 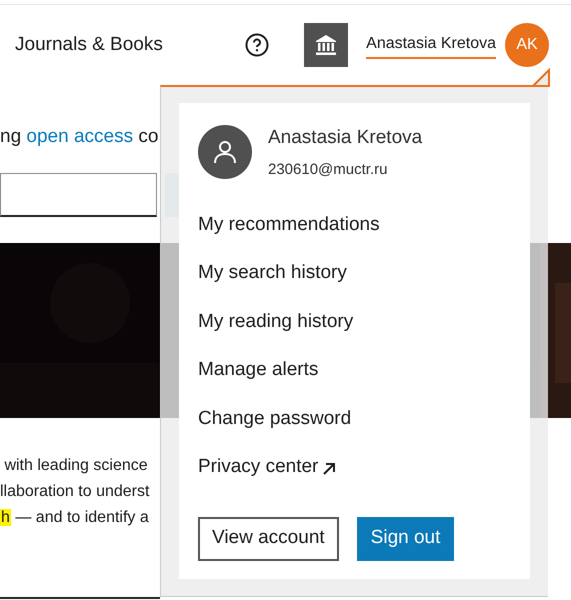 What do you see at coordinates (328, 170) in the screenshot?
I see `user-email: 230610@muctr.ru` at bounding box center [328, 170].